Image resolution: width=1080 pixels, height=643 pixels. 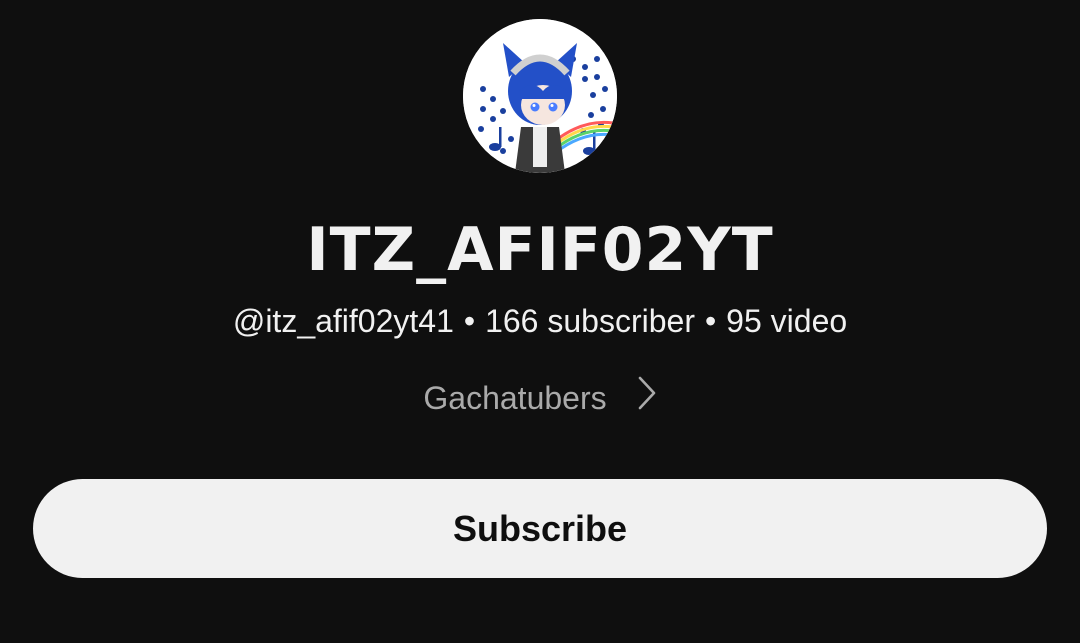 I want to click on subscribe-button: Subscribe, so click(x=540, y=528).